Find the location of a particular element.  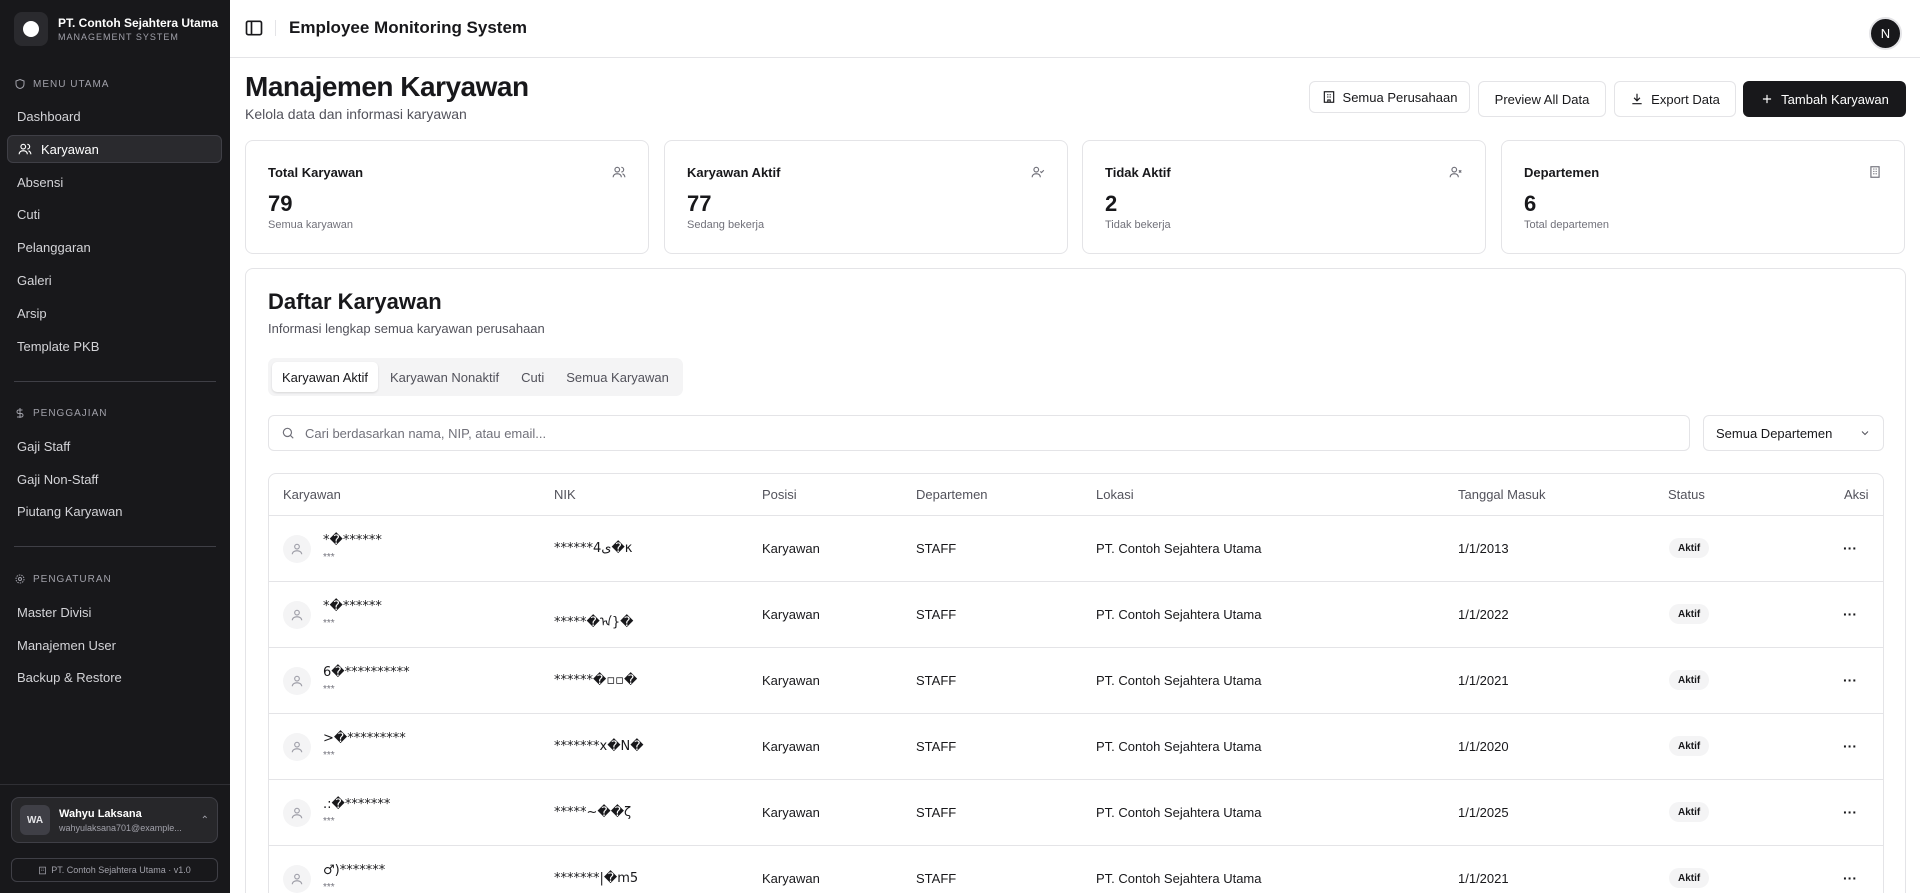

tab-semua: Semua Karyawan is located at coordinates (617, 377).